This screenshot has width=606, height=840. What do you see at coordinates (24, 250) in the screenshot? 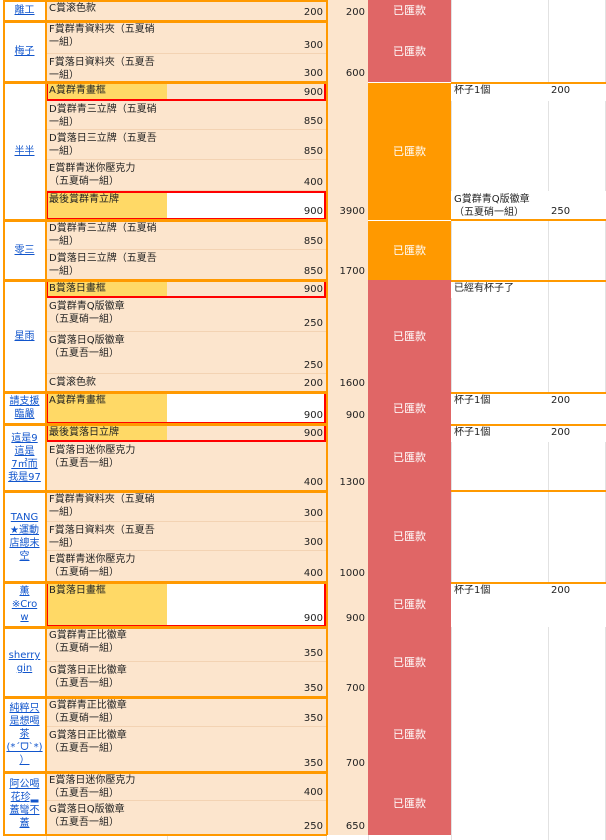
I see `customer-name-link: 零三` at bounding box center [24, 250].